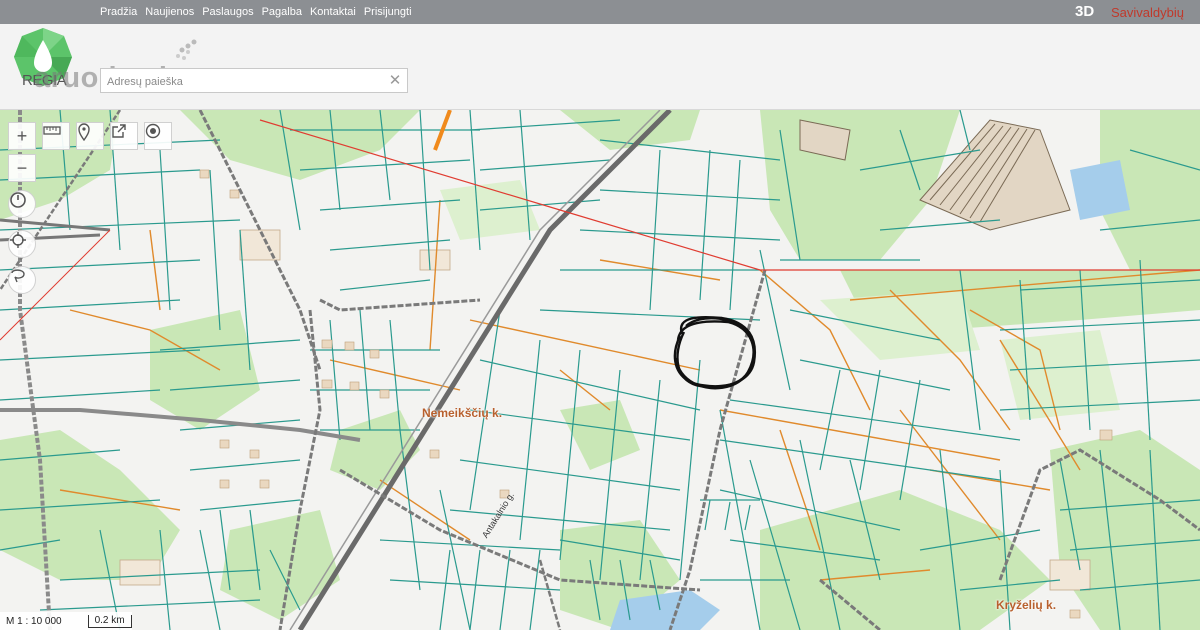  I want to click on zoom-out-icon: −, so click(22, 168).